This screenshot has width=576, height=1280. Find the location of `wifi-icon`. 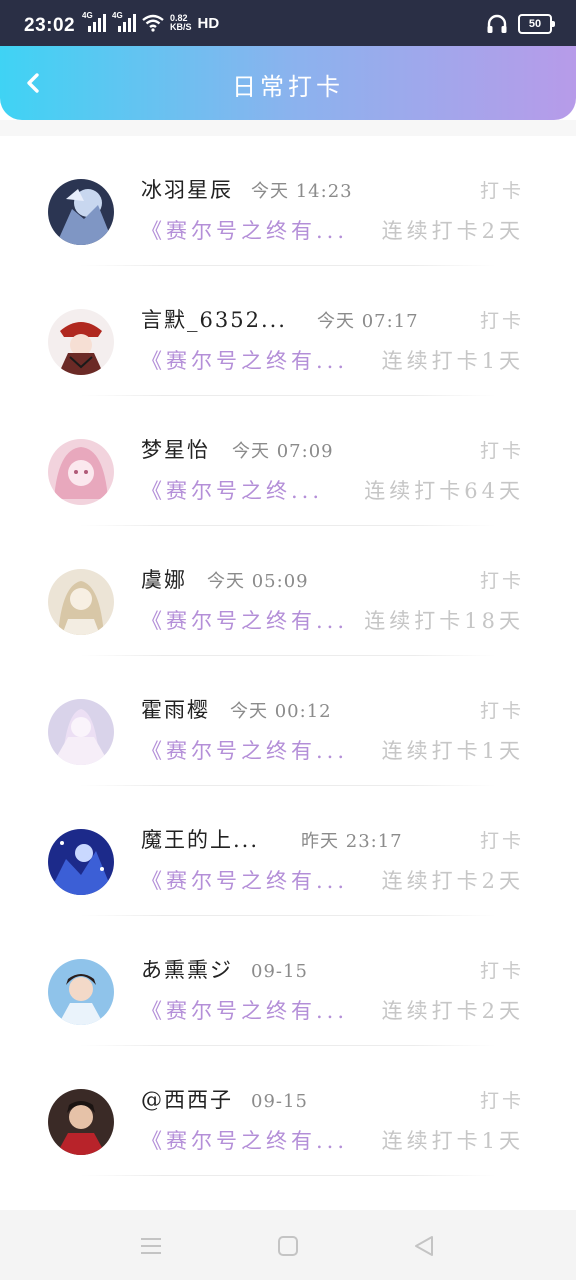

wifi-icon is located at coordinates (153, 23).